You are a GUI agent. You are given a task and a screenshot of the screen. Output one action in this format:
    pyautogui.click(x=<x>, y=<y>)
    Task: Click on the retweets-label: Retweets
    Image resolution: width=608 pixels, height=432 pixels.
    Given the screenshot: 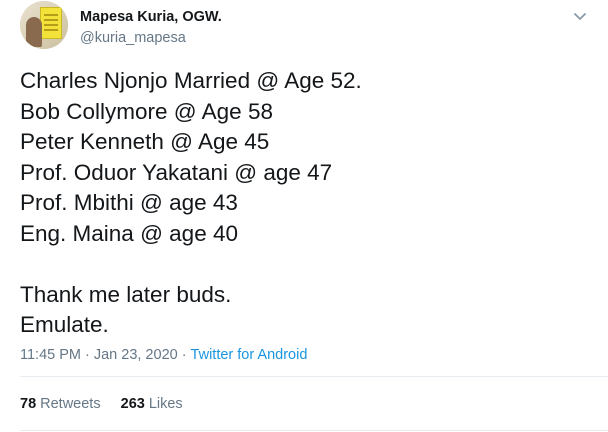 What is the action you would take?
    pyautogui.click(x=70, y=404)
    